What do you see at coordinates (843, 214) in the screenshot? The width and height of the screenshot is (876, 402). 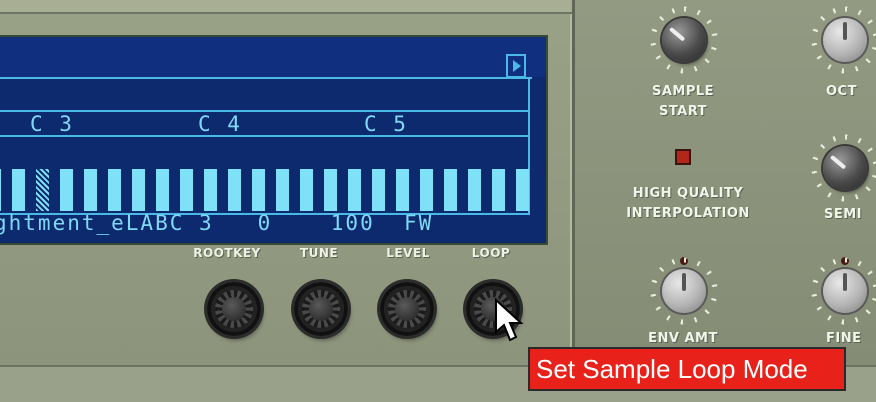 I see `semi-label: SEMI` at bounding box center [843, 214].